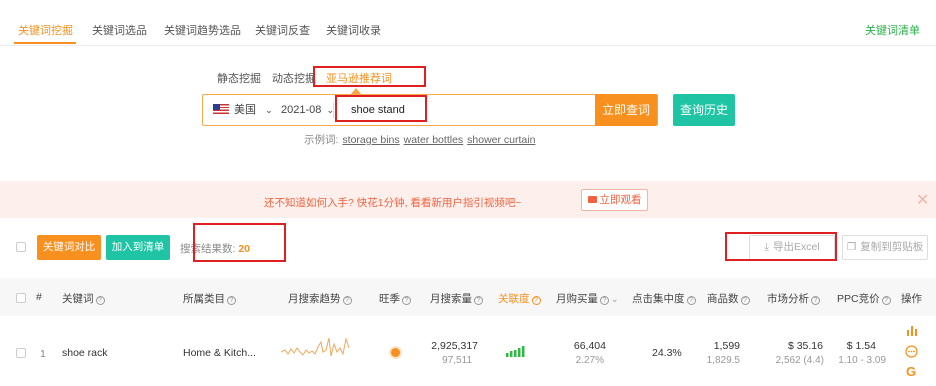  What do you see at coordinates (393, 203) in the screenshot?
I see `banner-text: 还不知道如何入手? 快花1分钟, 看看新用户指引视频吧~` at bounding box center [393, 203].